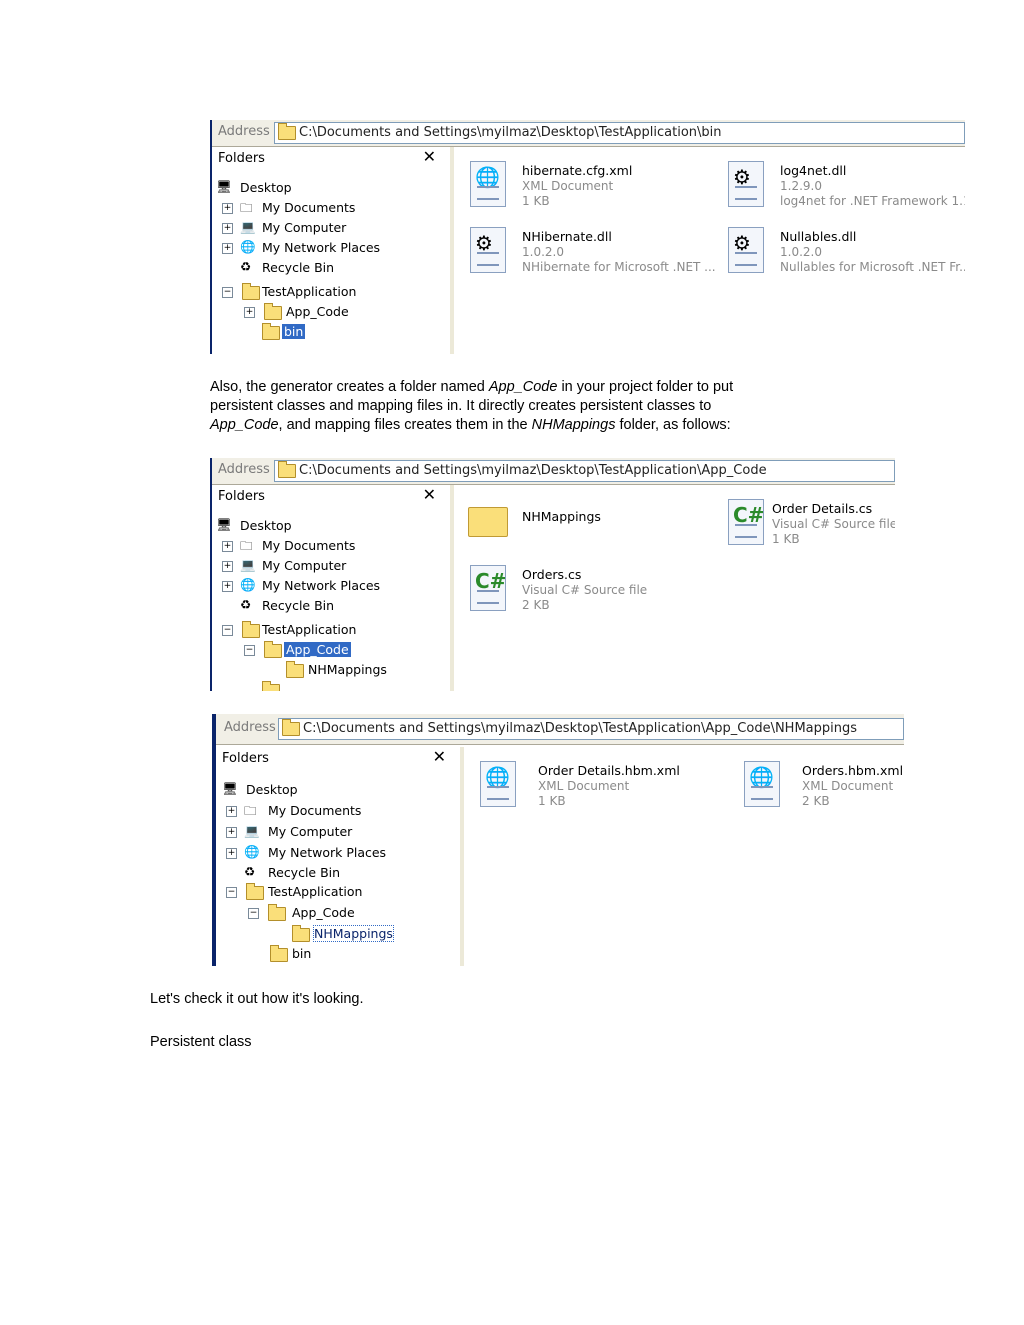 Image resolution: width=1024 pixels, height=1325 pixels. Describe the element at coordinates (584, 786) in the screenshot. I see `file-type: XML Document` at that location.